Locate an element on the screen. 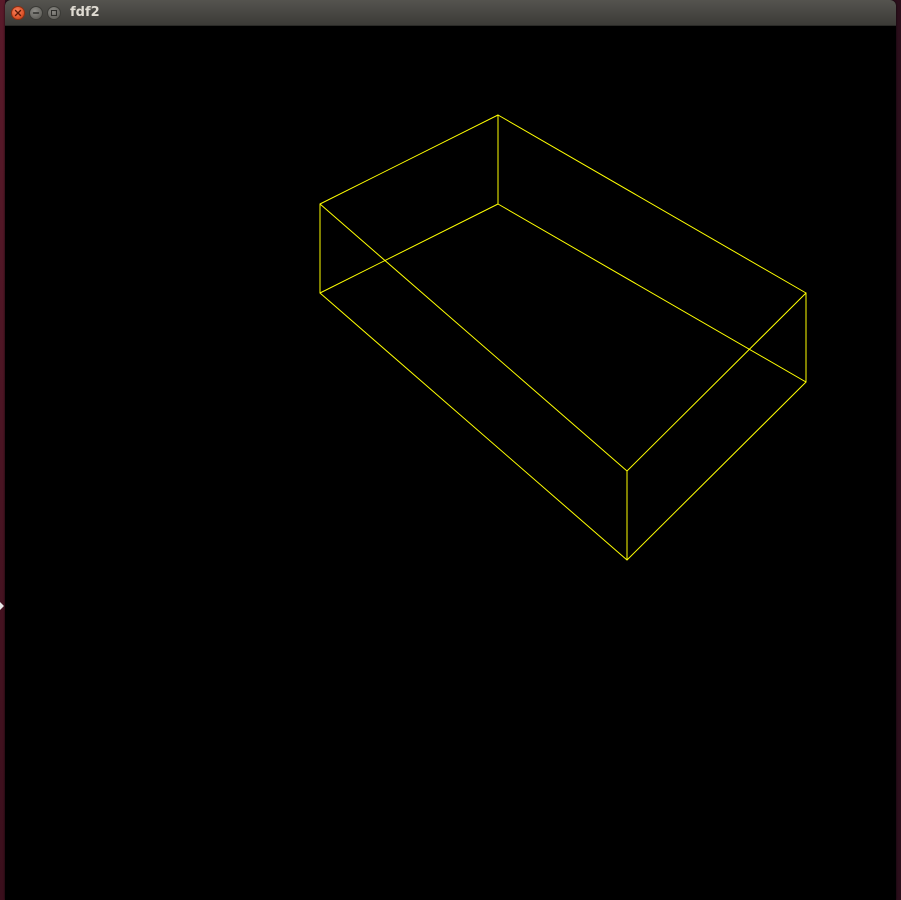 The image size is (901, 900). maximize-button is located at coordinates (54, 13).